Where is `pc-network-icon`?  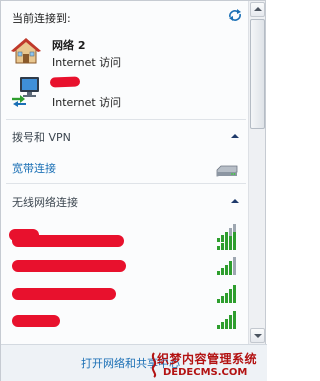
pc-network-icon is located at coordinates (25, 92).